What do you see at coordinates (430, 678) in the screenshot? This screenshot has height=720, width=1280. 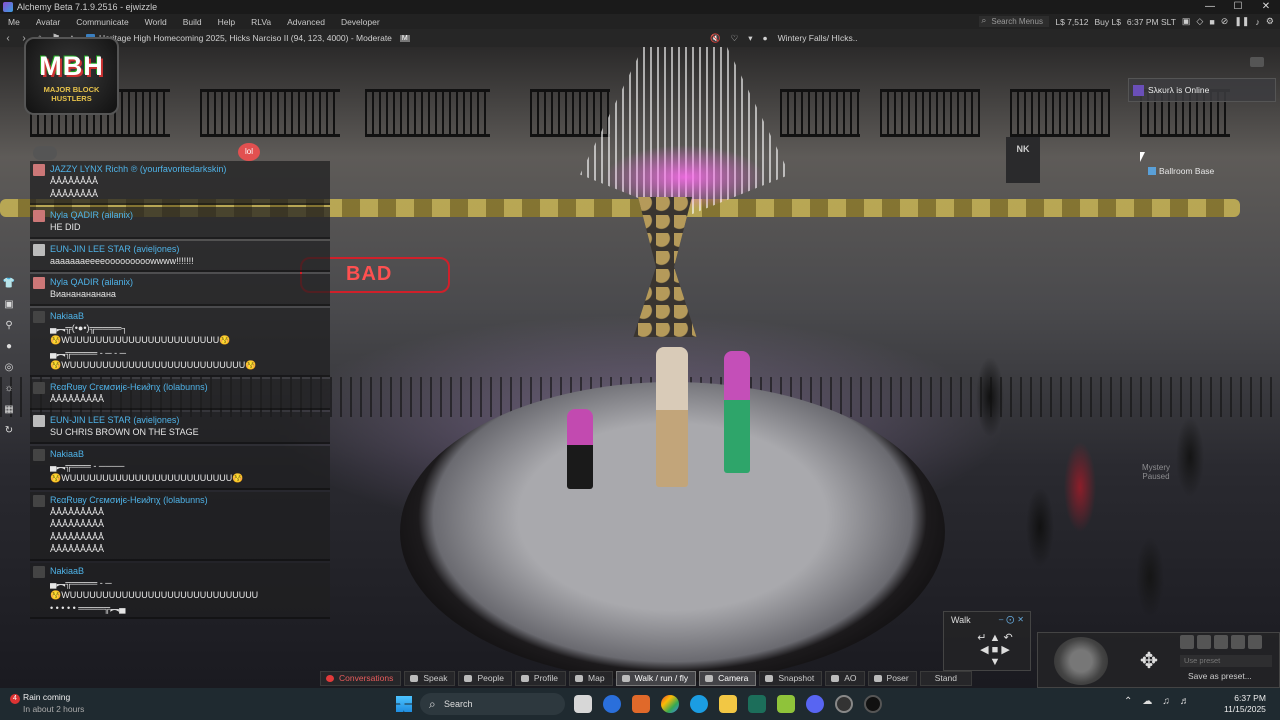 I see `speak-button: Speak` at bounding box center [430, 678].